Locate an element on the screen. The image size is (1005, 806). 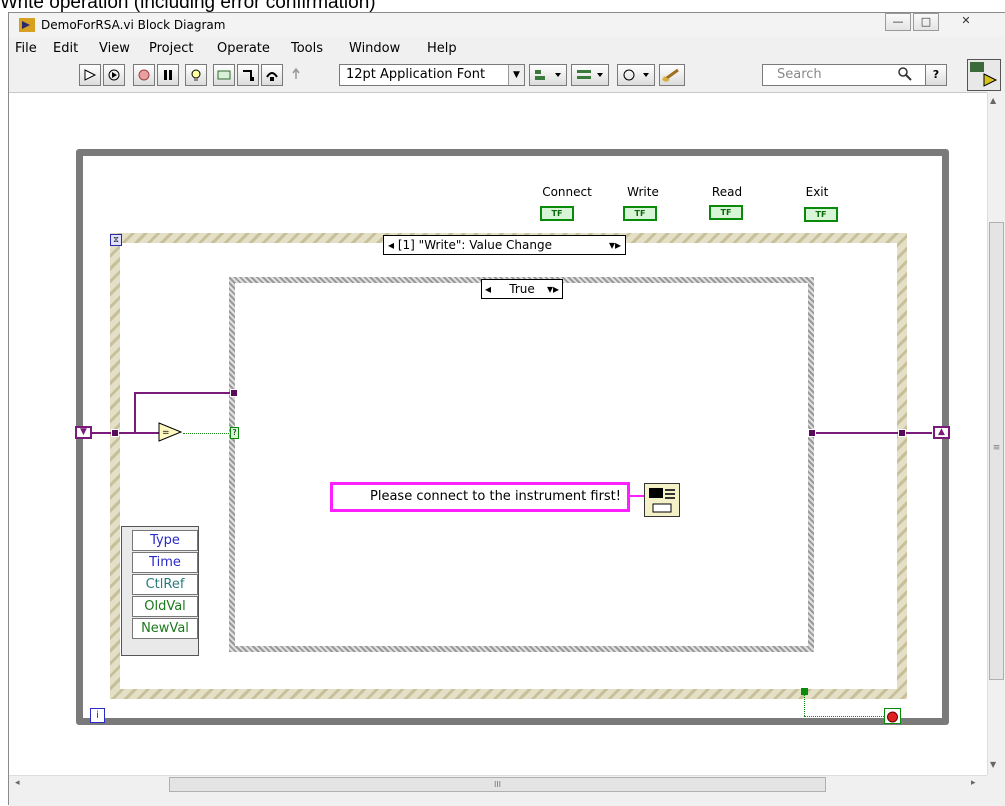
dialog-icon is located at coordinates (662, 500).